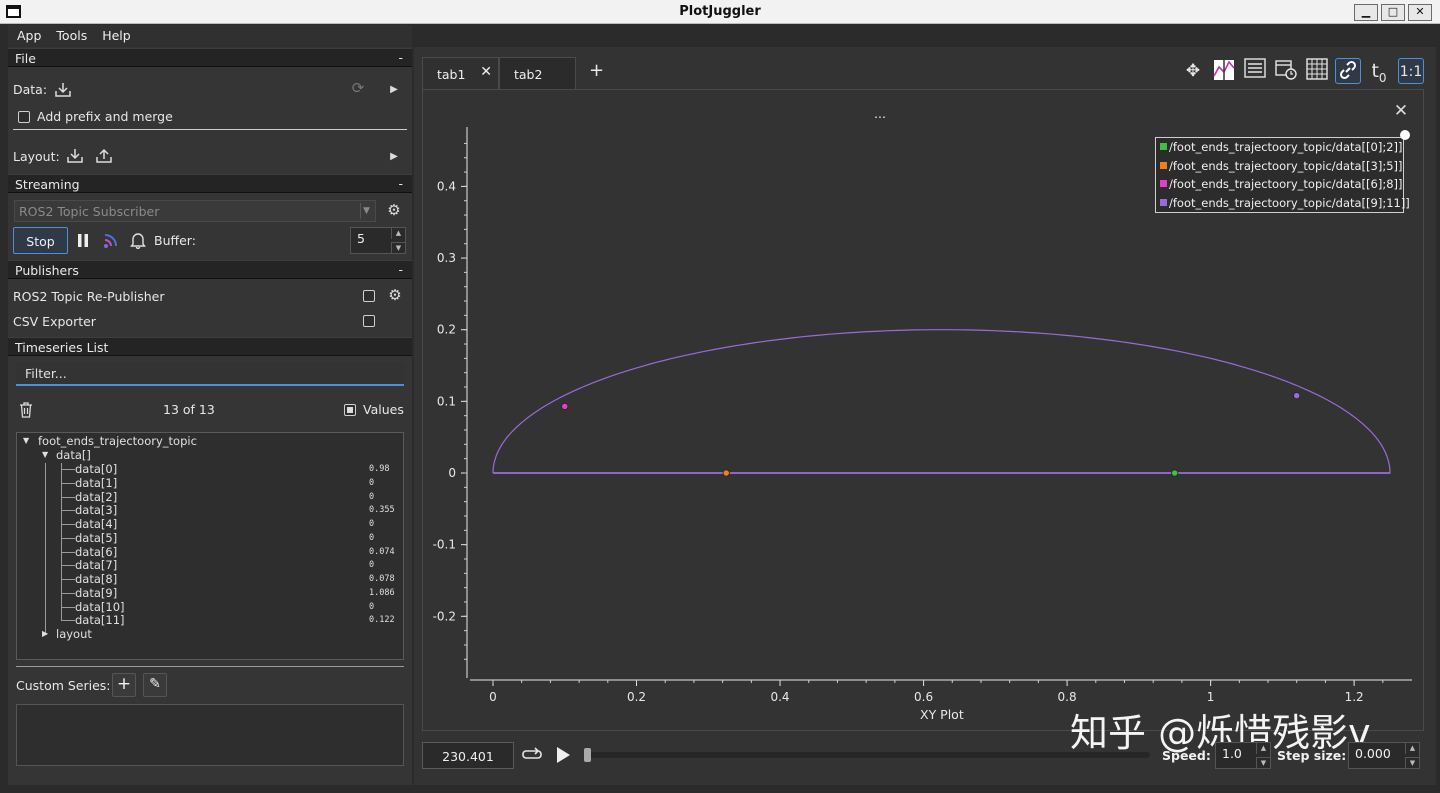  What do you see at coordinates (923, 697) in the screenshot?
I see `x-tick-label: 0.6` at bounding box center [923, 697].